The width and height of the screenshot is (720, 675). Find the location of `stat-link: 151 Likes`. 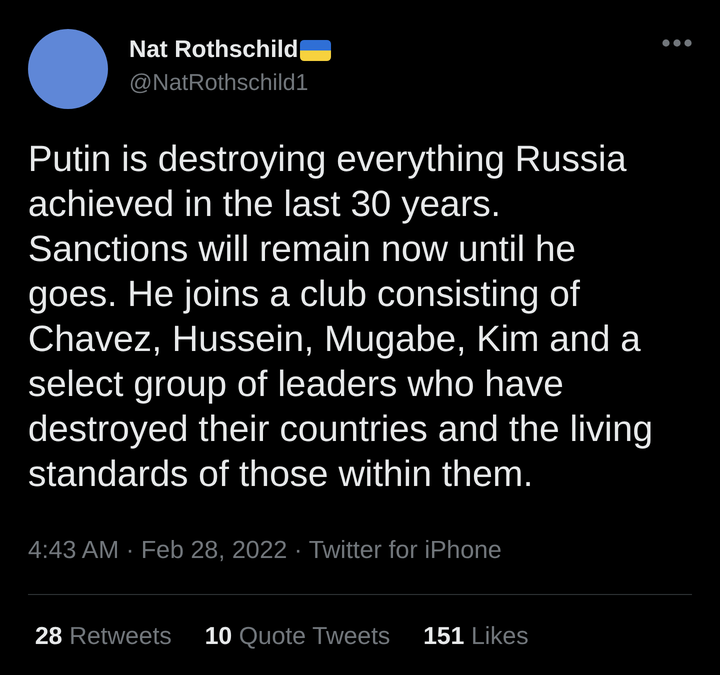

stat-link: 151 Likes is located at coordinates (476, 637).